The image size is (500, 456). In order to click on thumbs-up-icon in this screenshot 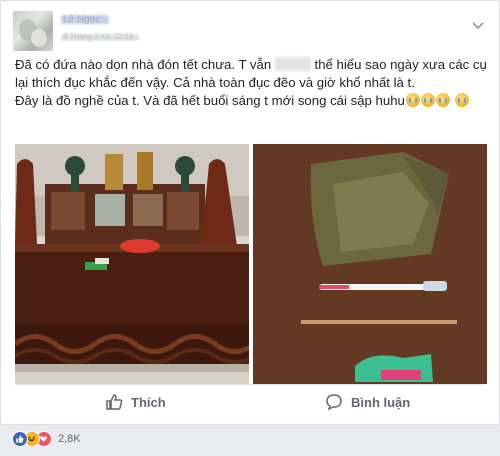, I will do `click(114, 402)`.